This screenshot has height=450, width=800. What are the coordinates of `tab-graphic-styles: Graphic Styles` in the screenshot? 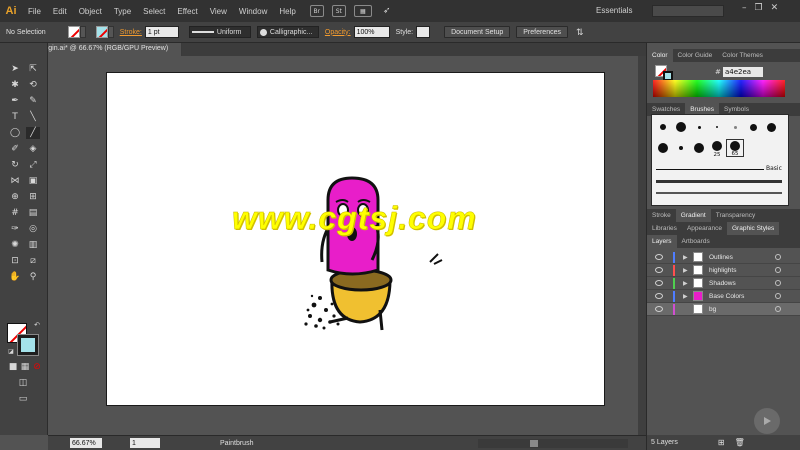 It's located at (753, 228).